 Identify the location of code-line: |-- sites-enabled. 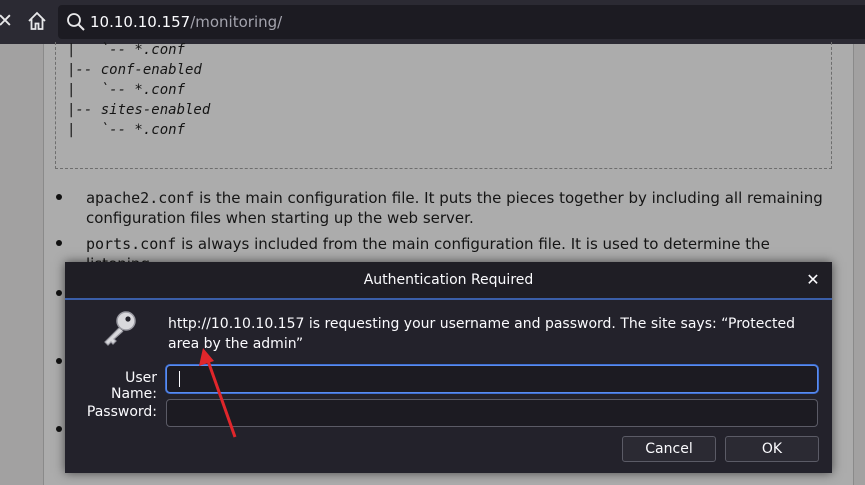
(139, 110).